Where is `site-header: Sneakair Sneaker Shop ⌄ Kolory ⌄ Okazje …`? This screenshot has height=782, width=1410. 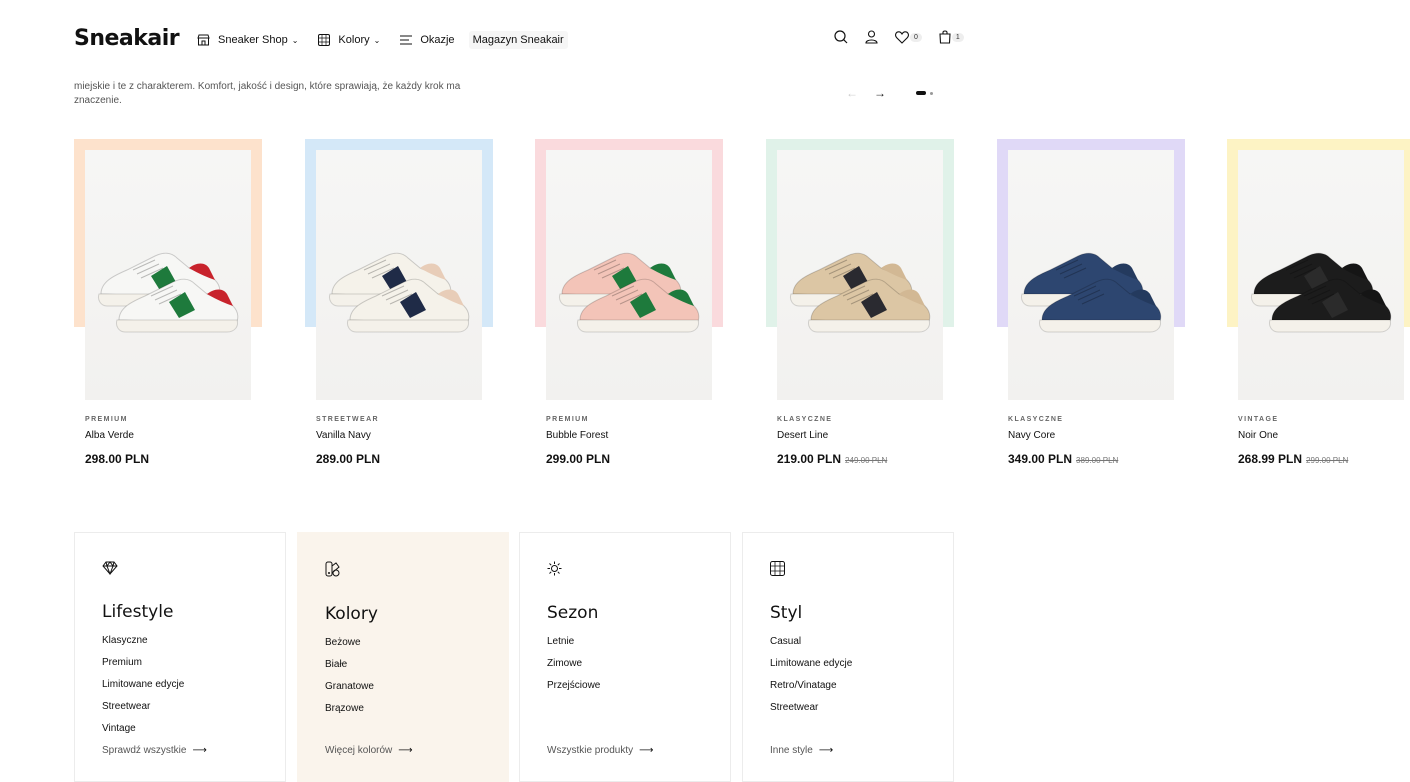
site-header: Sneakair Sneaker Shop ⌄ Kolory ⌄ Okazje … is located at coordinates (705, 39).